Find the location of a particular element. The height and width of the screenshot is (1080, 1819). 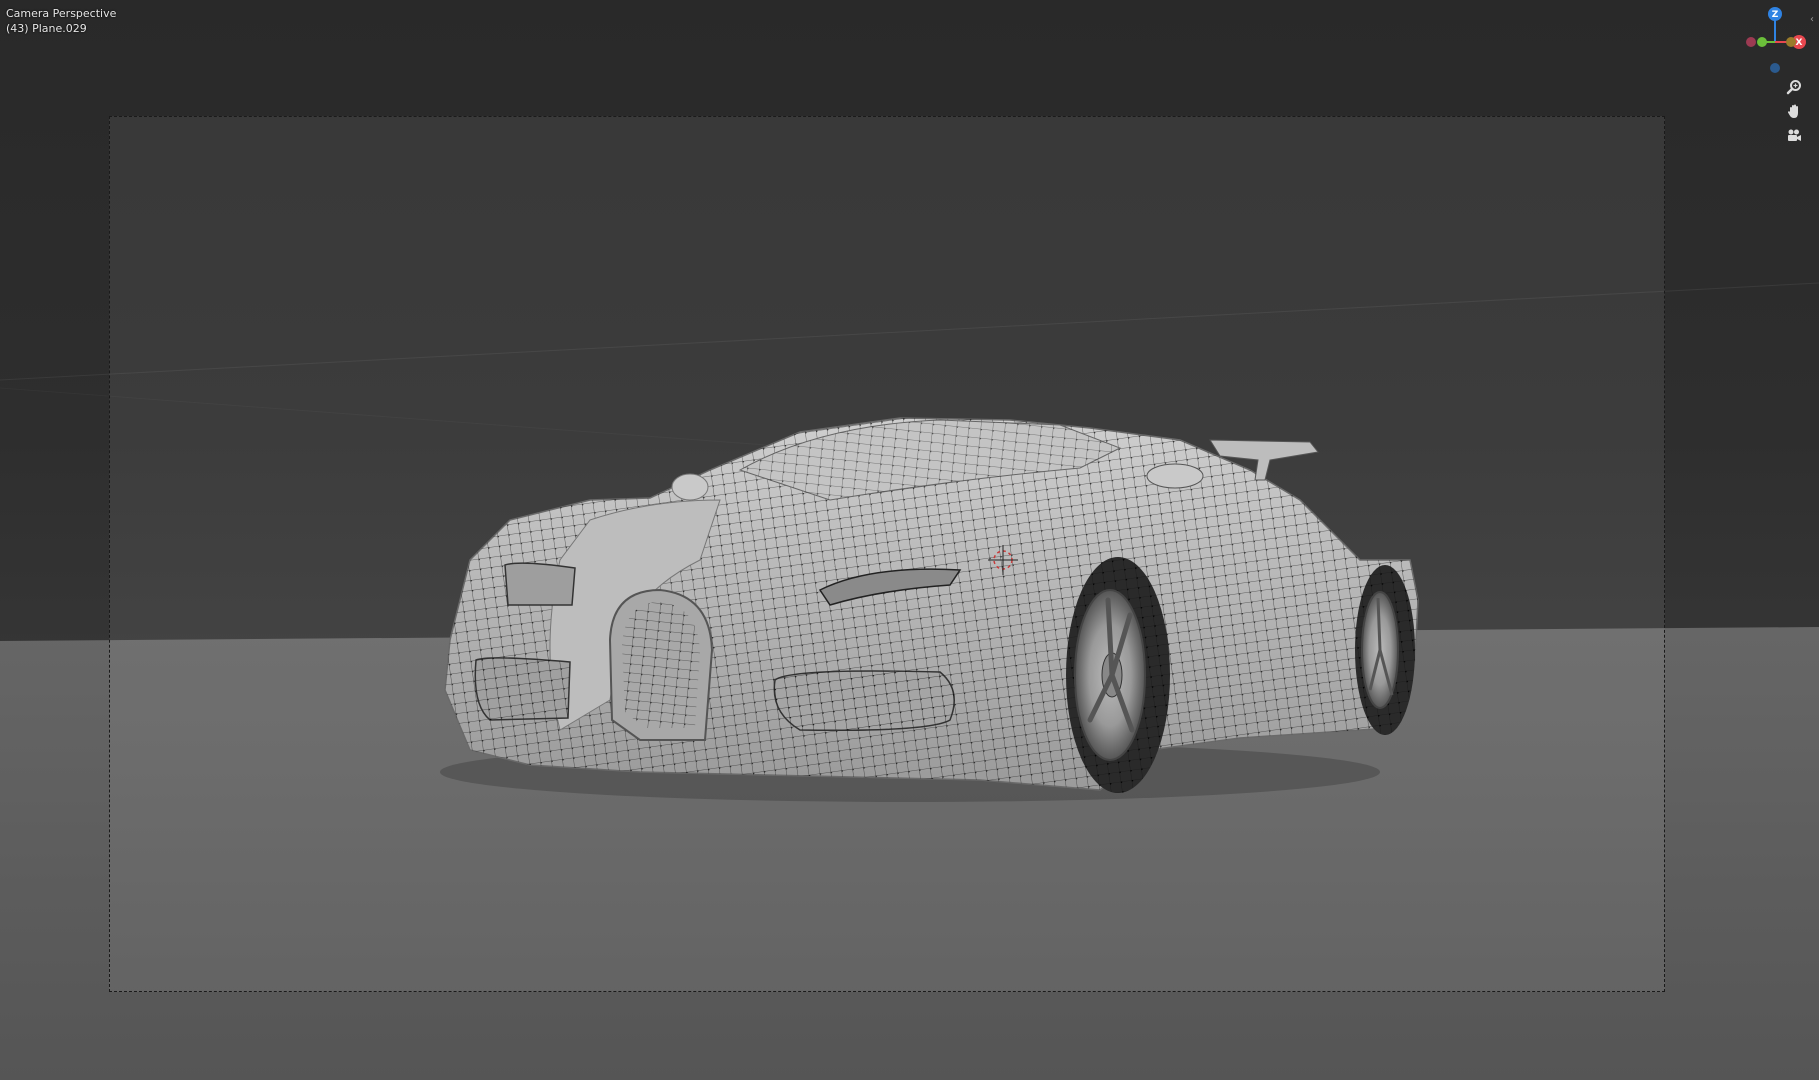

sidebar-toggle-arrow: ‹ is located at coordinates (1812, 19).